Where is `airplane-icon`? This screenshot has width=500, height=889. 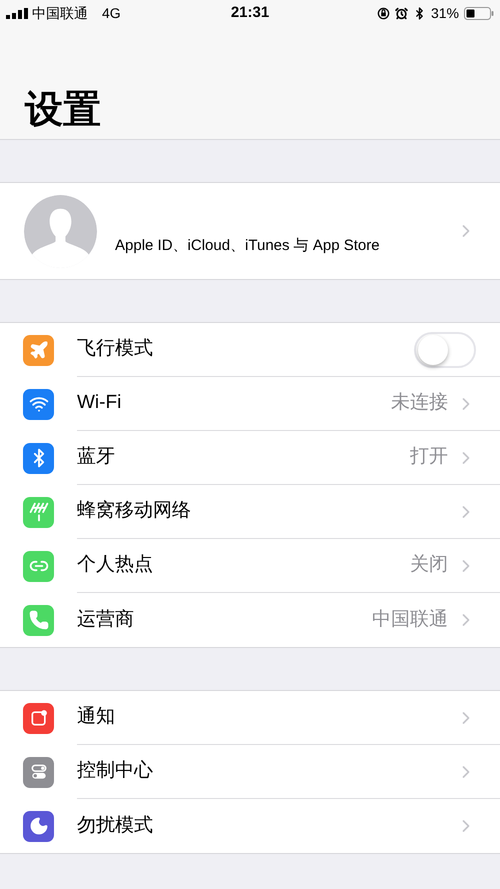 airplane-icon is located at coordinates (38, 350).